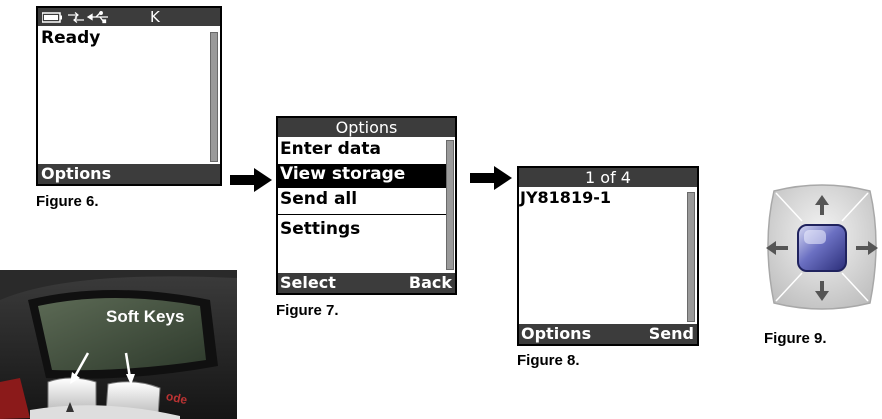  Describe the element at coordinates (129, 174) in the screenshot. I see `softkey-bar: Options` at that location.